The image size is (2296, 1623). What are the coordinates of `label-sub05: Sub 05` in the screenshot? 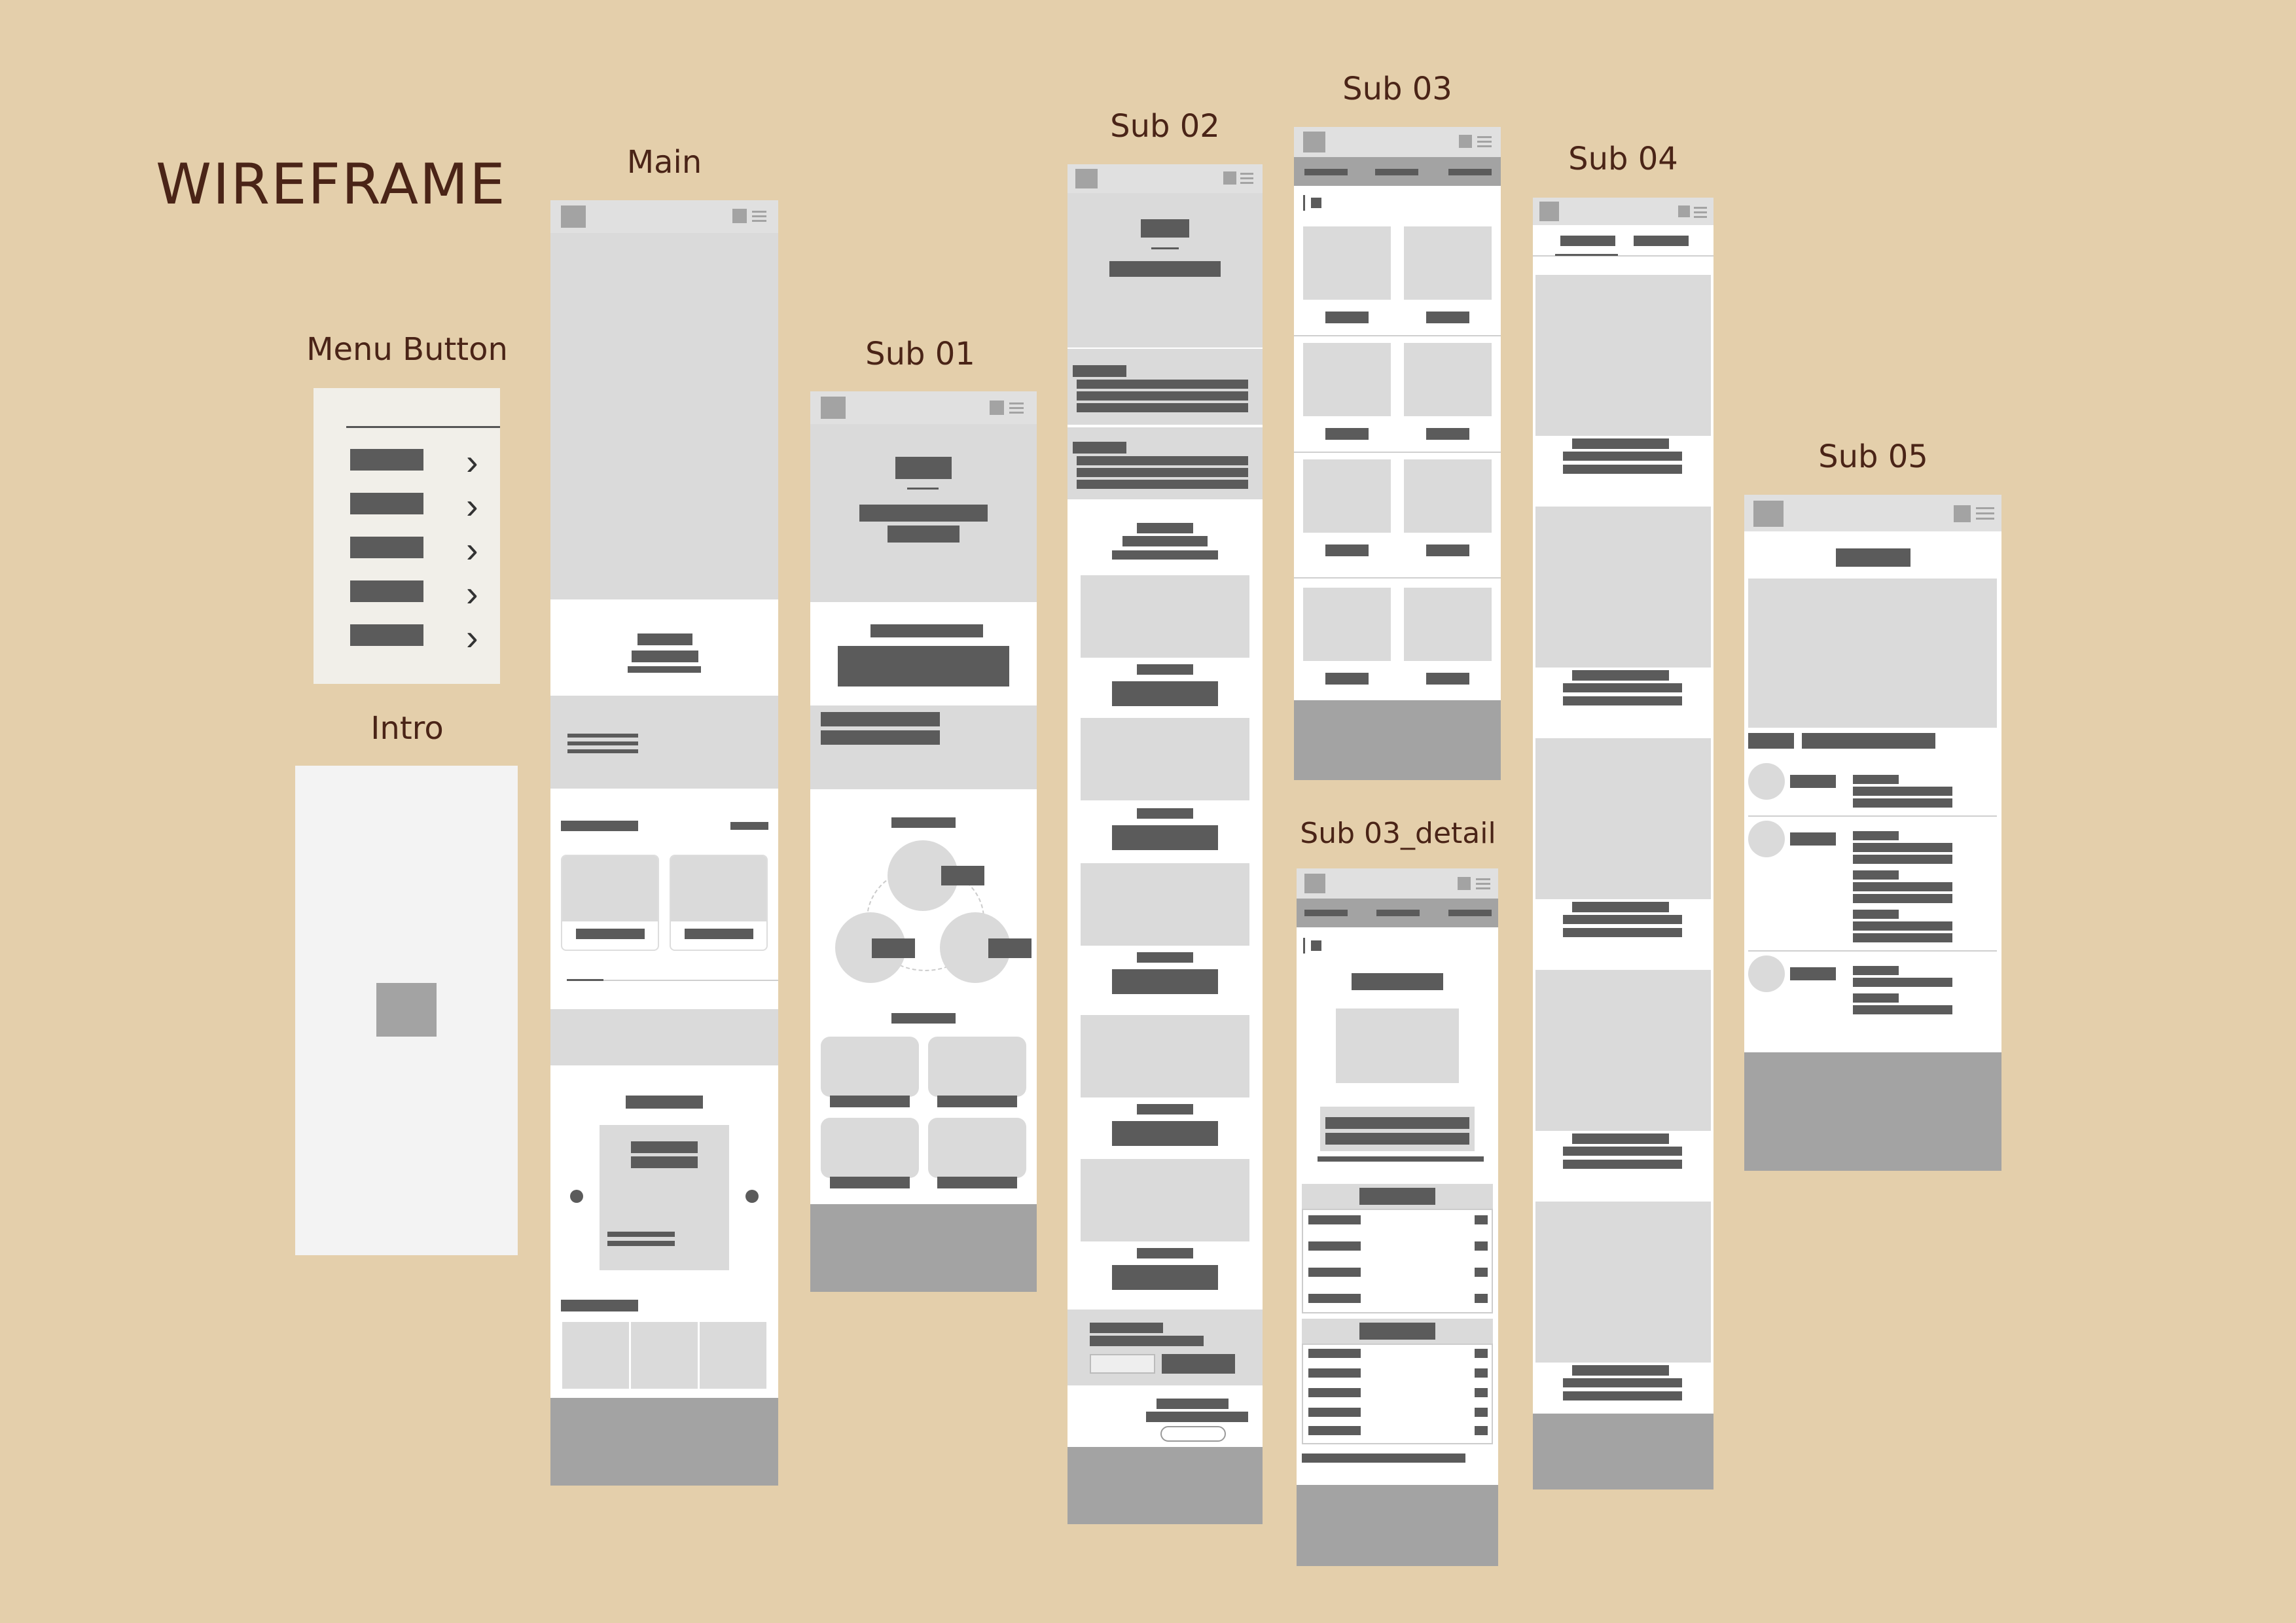 It's located at (1873, 456).